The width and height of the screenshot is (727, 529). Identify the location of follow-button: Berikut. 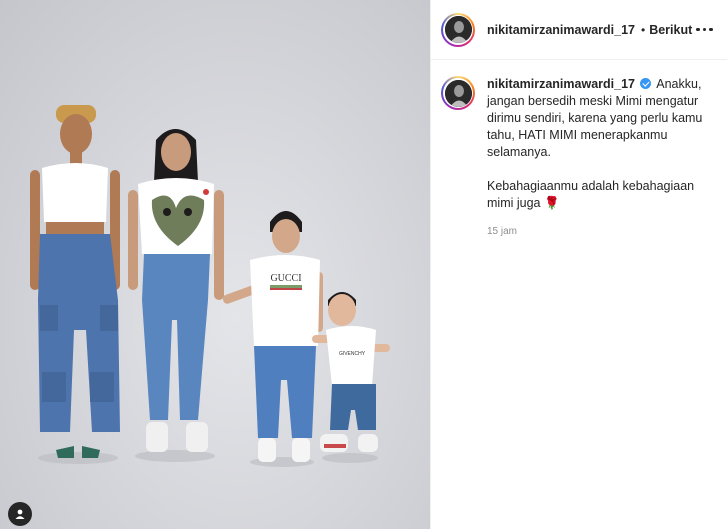
(670, 30).